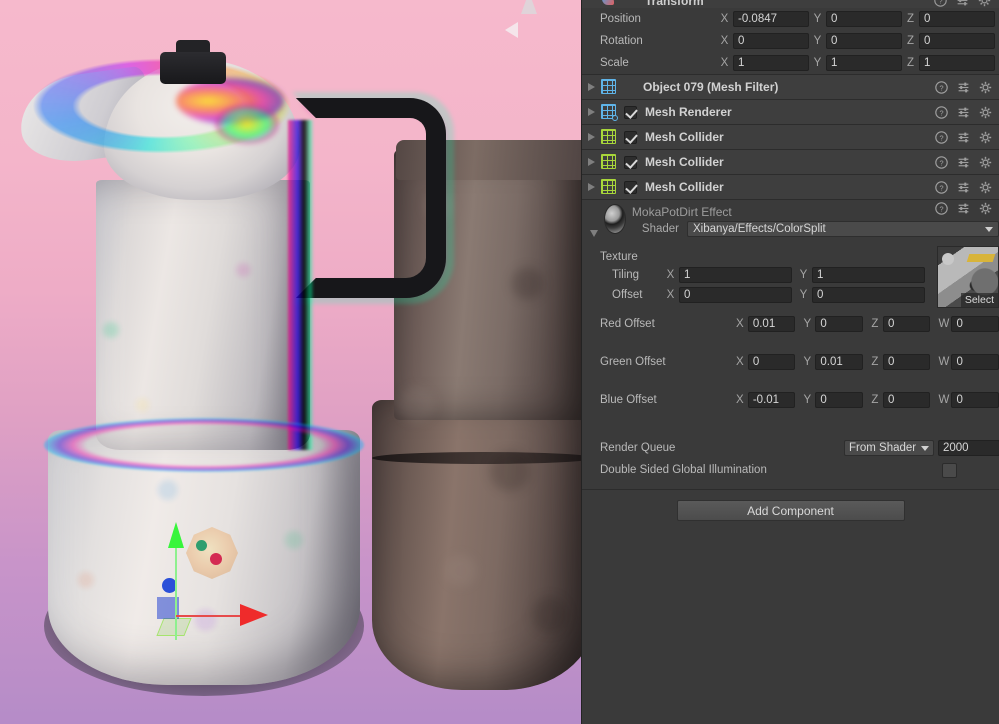 Image resolution: width=999 pixels, height=724 pixels. I want to click on red-offset-w-input: 0, so click(975, 324).